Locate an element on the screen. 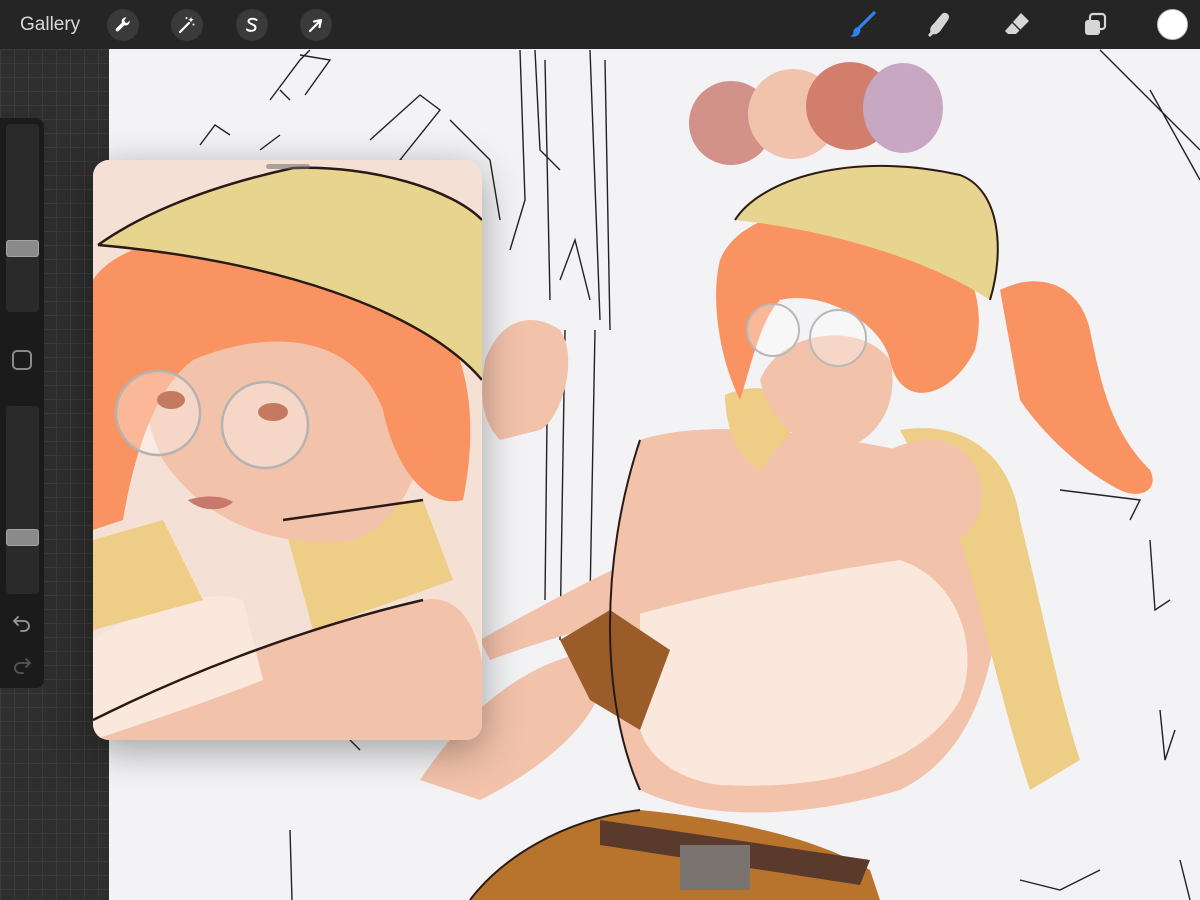 The width and height of the screenshot is (1200, 900). smudge-button is located at coordinates (939, 25).